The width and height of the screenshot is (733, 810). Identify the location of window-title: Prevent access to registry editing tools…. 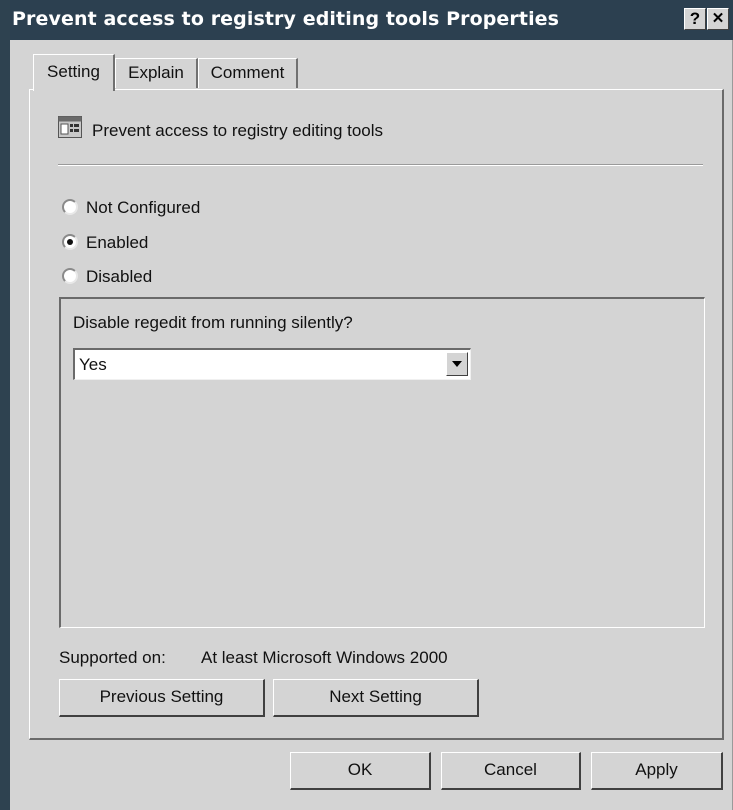
(286, 19).